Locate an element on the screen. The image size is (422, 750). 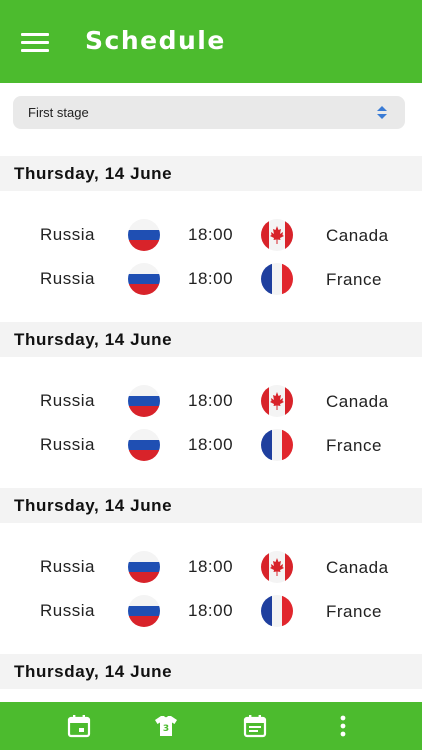
svg-text: 3 is located at coordinates (166, 729).